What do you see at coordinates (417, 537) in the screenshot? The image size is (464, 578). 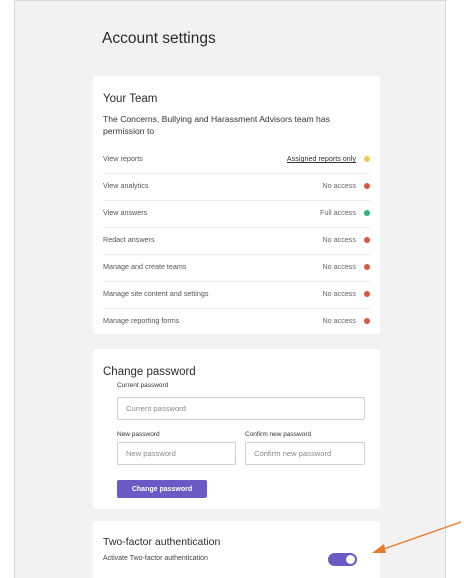 I see `annotation-arrow-icon` at bounding box center [417, 537].